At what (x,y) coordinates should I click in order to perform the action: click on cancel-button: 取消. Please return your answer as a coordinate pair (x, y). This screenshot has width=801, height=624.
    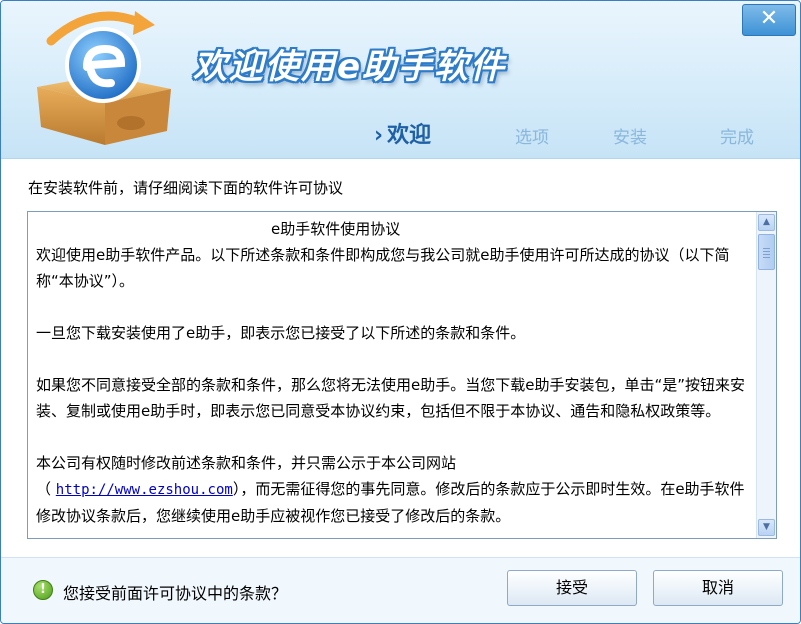
    Looking at the image, I should click on (718, 588).